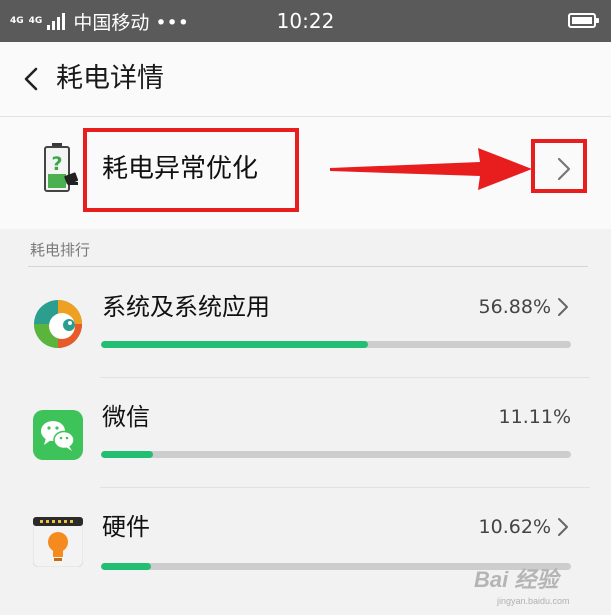  Describe the element at coordinates (126, 527) in the screenshot. I see `app-name: 硬件` at that location.